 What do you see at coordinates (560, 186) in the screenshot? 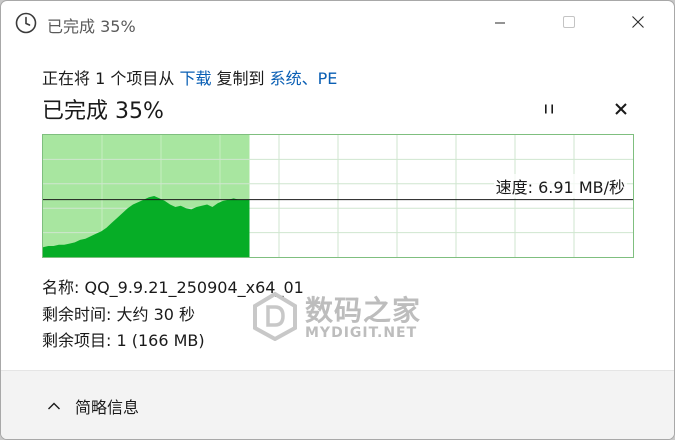
I see `speed-label: 速度: 6.91 MB/秒` at bounding box center [560, 186].